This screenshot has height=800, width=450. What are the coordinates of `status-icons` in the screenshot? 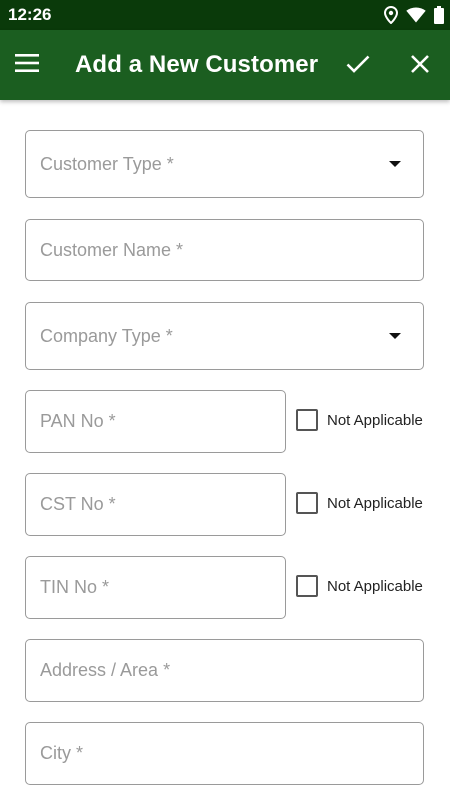 It's located at (414, 15).